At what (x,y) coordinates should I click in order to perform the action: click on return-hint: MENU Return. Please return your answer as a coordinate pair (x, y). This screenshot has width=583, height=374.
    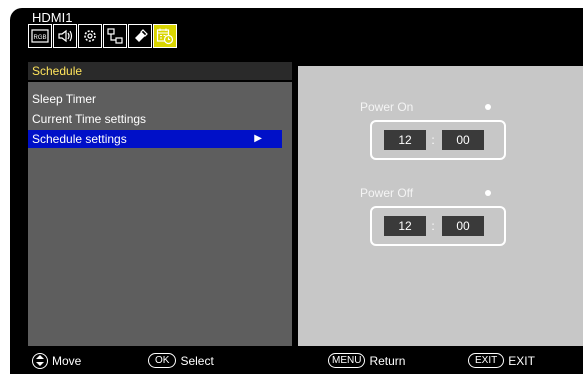
    Looking at the image, I should click on (366, 360).